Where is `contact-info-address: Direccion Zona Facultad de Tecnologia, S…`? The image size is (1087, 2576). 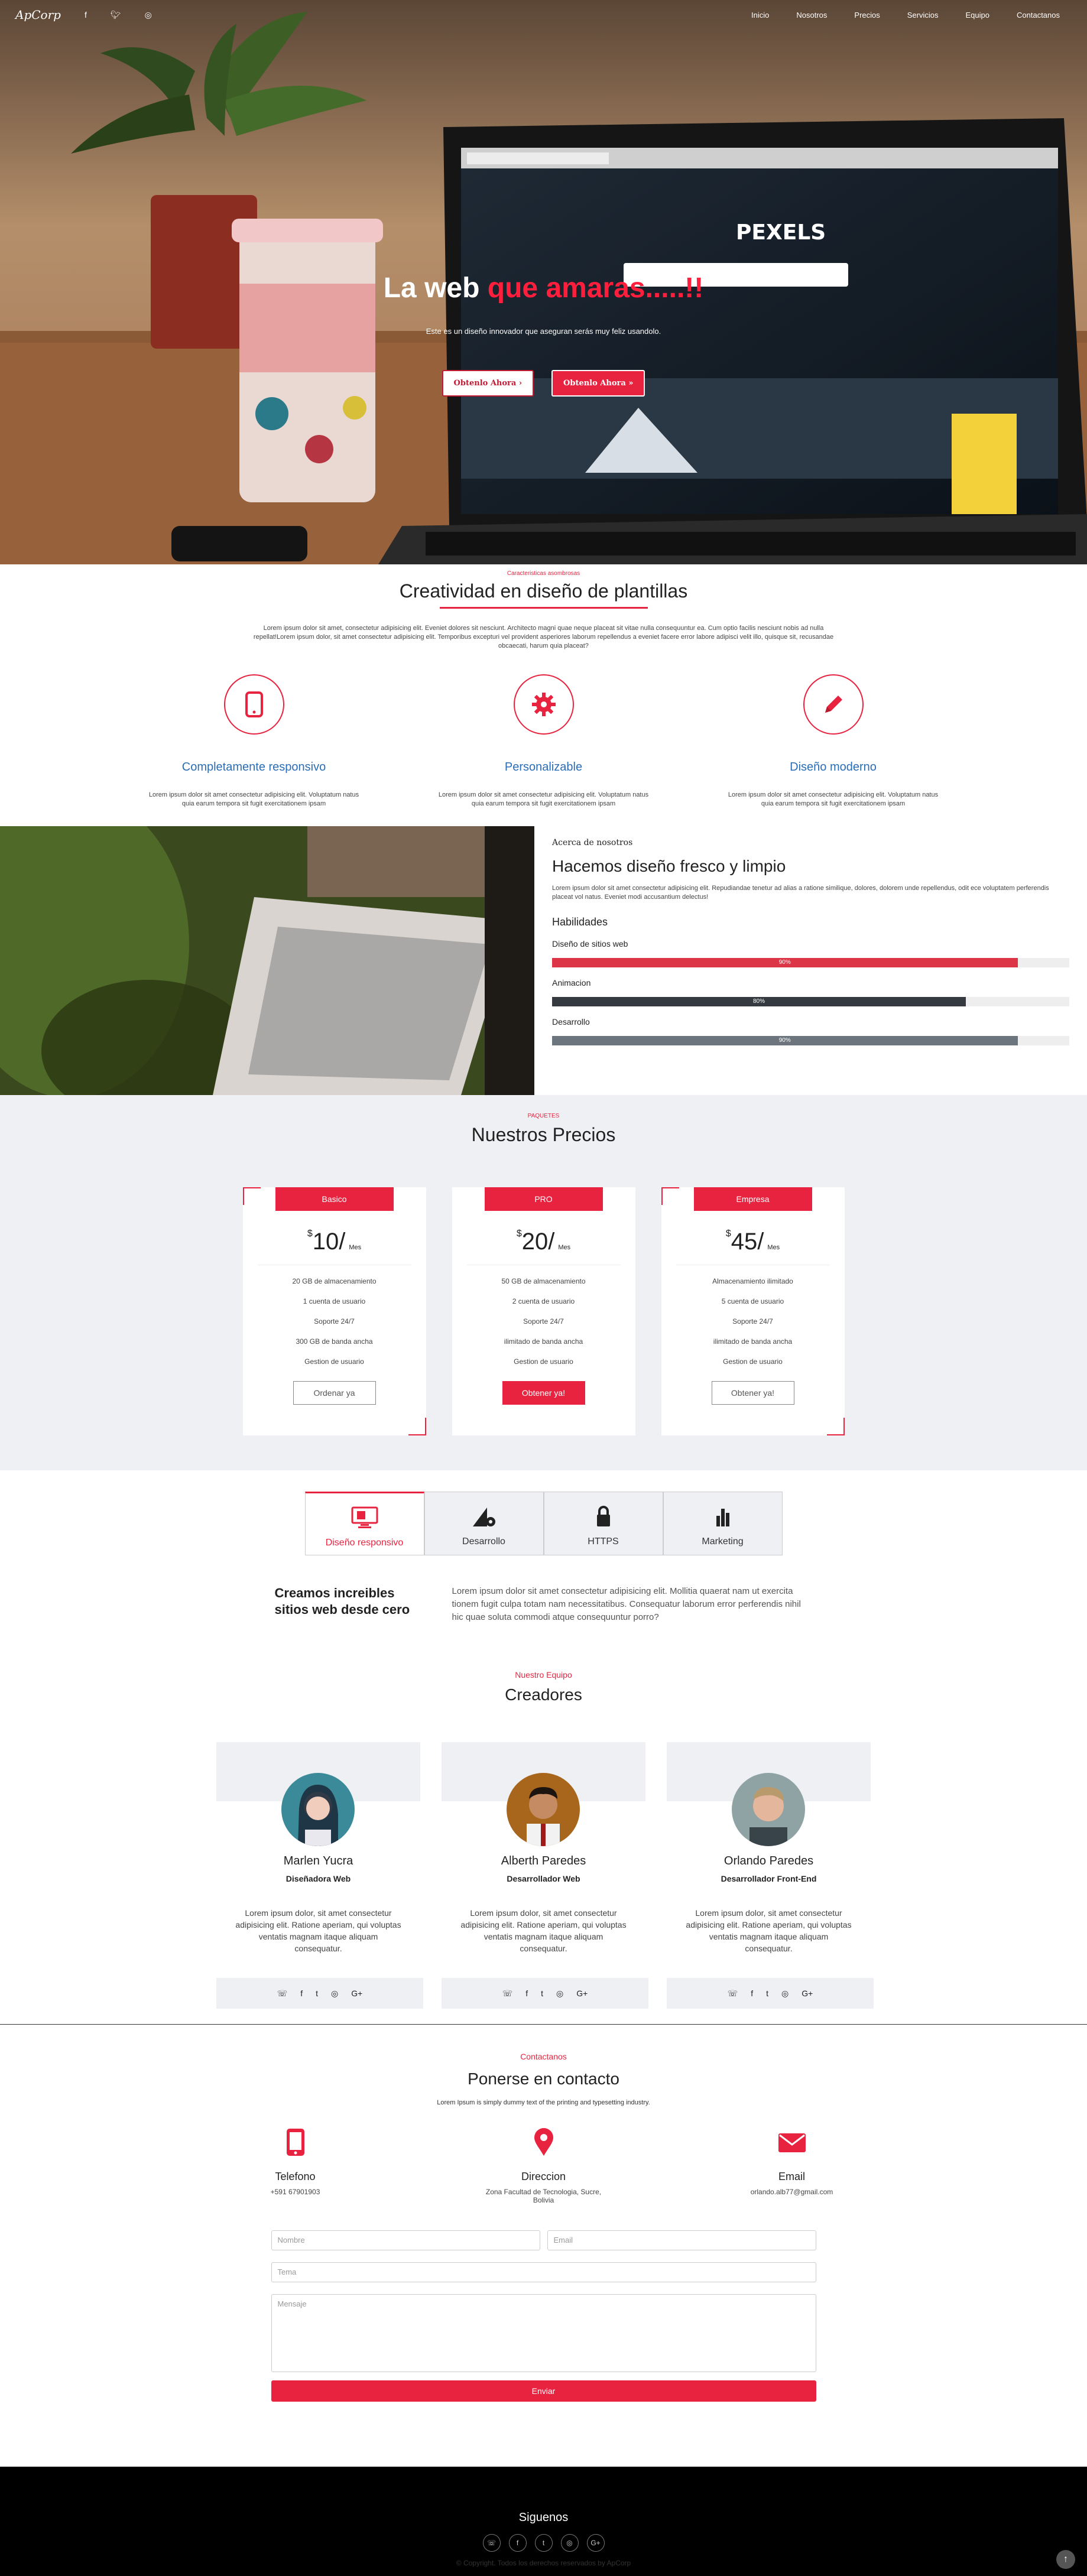
contact-info-address: Direccion Zona Facultad de Tecnologia, S… is located at coordinates (544, 2165).